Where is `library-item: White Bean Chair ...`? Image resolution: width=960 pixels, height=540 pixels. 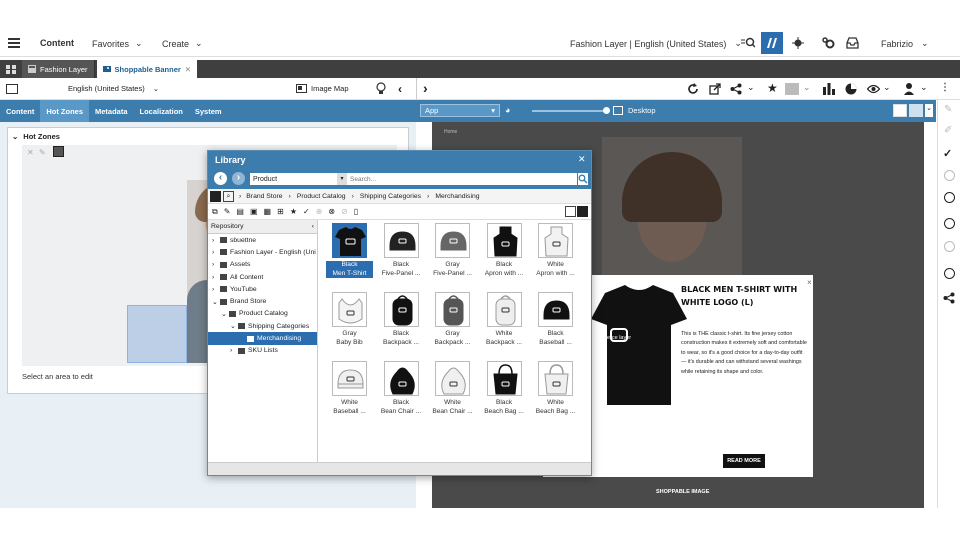
library-item: White Bean Chair ... is located at coordinates (452, 393).